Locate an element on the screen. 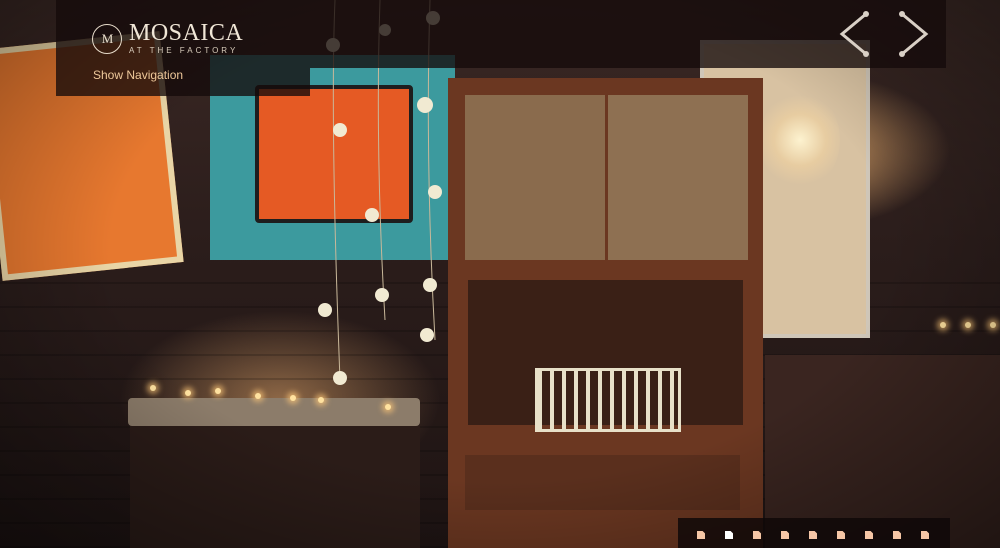 This screenshot has width=1000, height=548. logo-text: MOSAICA AT THE FACTORY is located at coordinates (186, 37).